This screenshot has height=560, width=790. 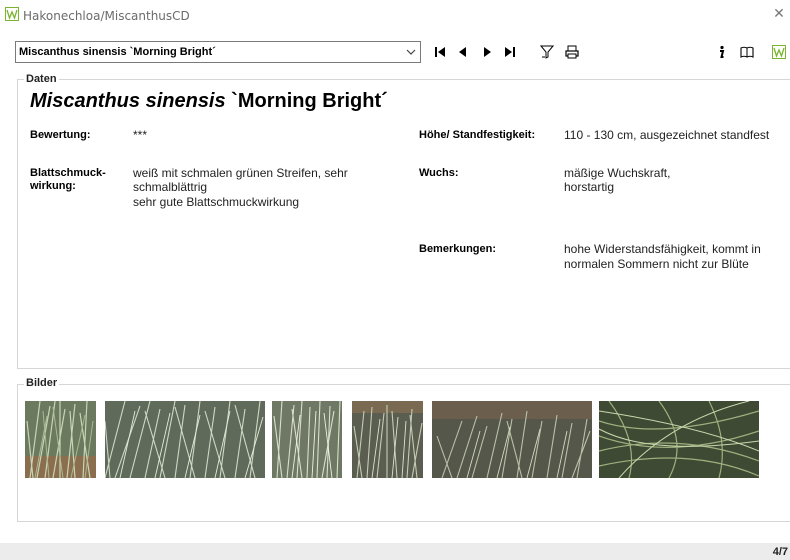 I want to click on plant-photo-6-image, so click(x=679, y=439).